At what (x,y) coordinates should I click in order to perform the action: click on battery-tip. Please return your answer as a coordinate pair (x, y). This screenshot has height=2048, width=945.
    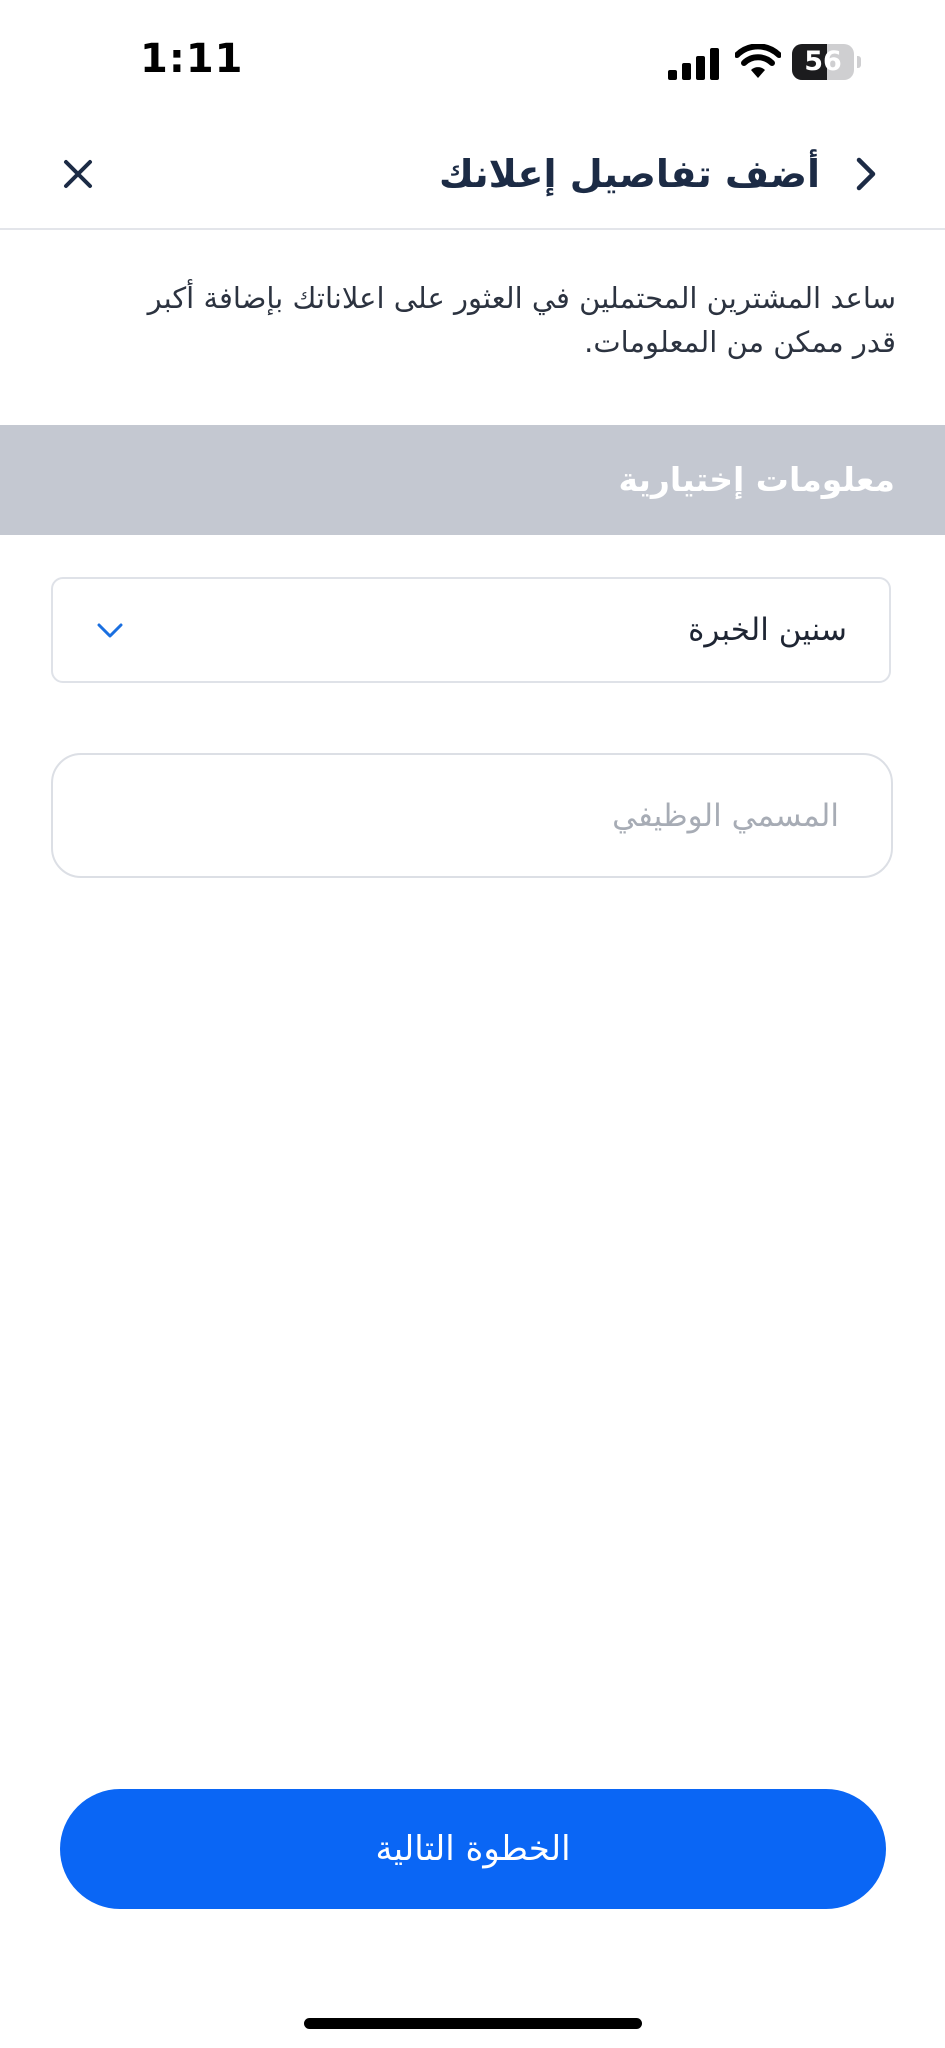
    Looking at the image, I should click on (859, 62).